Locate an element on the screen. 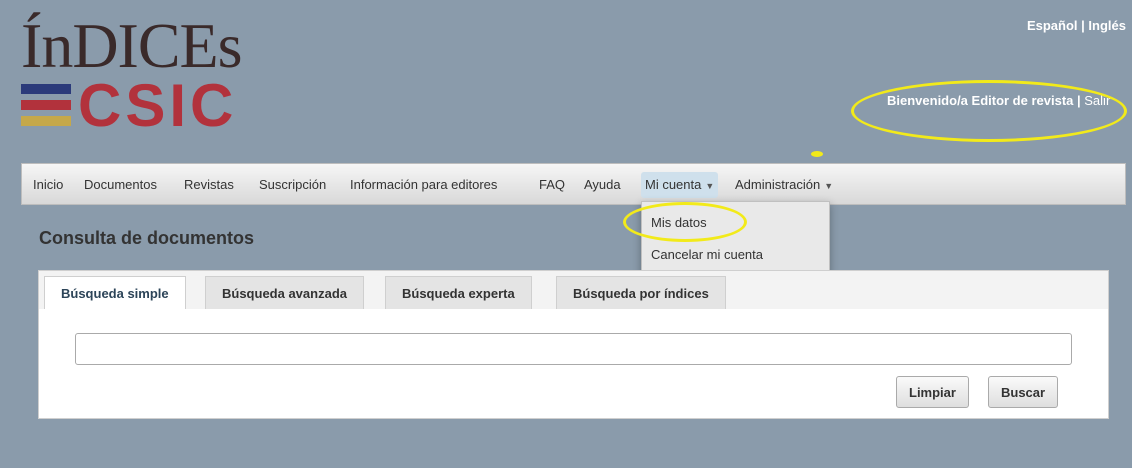  clear-button: Limpiar is located at coordinates (932, 392).